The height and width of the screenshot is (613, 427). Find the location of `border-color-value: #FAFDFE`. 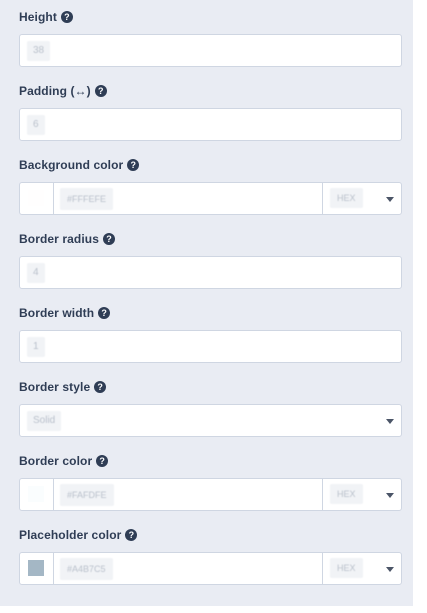

border-color-value: #FAFDFE is located at coordinates (87, 495).